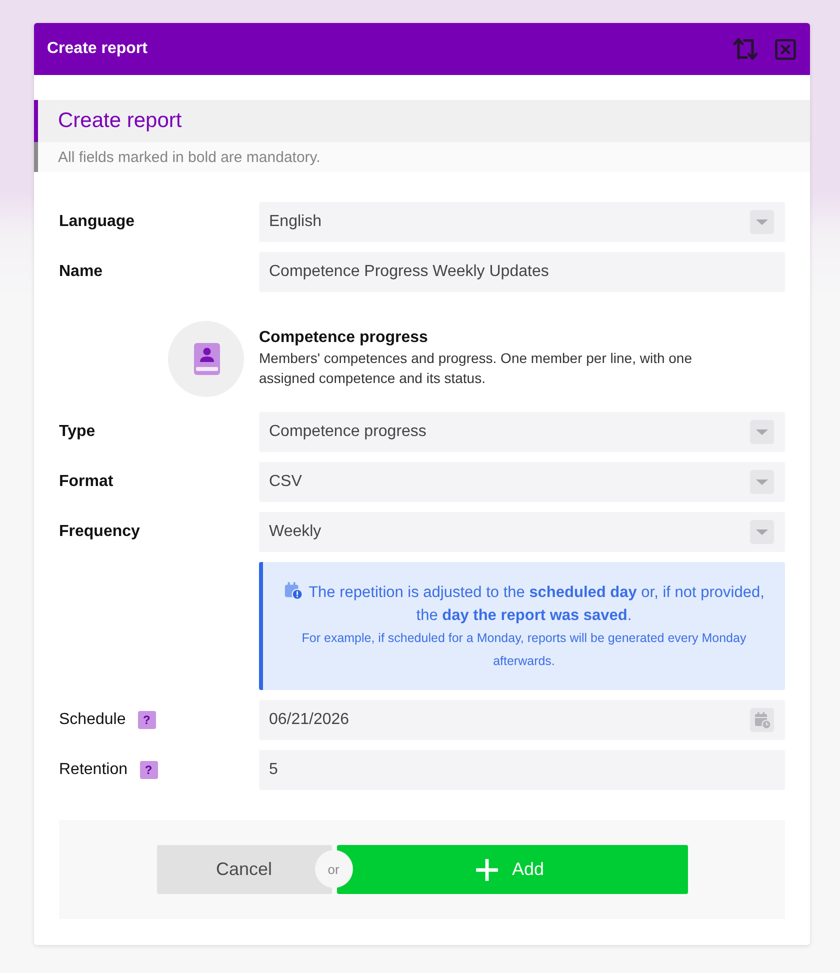  I want to click on dialog-title: Create report, so click(97, 49).